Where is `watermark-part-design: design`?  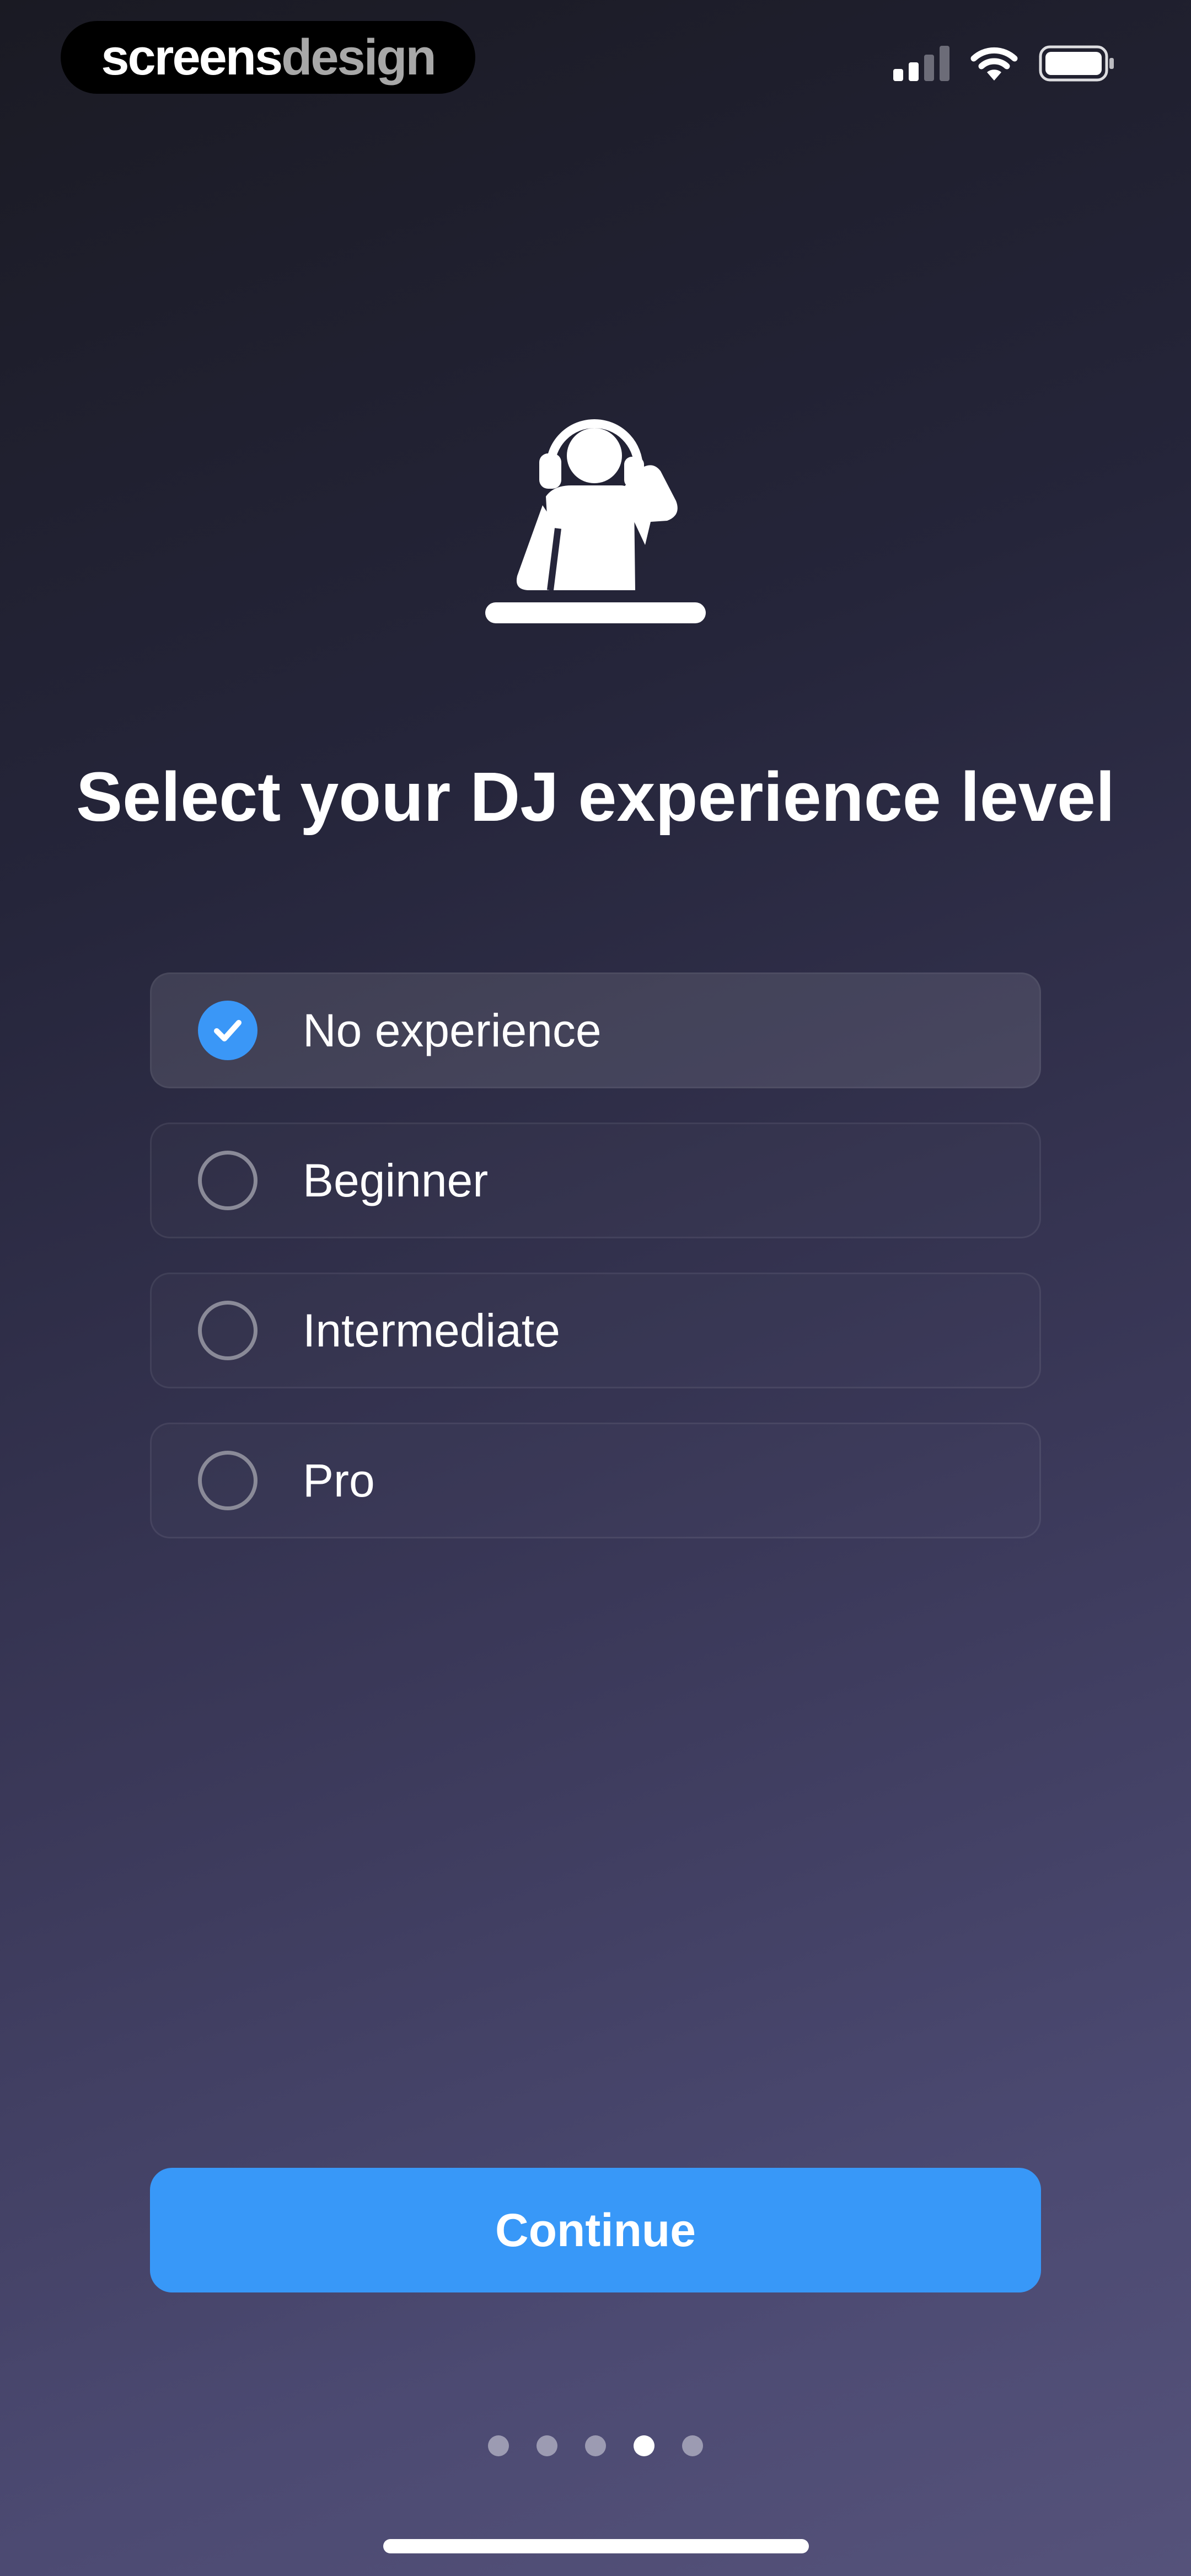
watermark-part-design: design is located at coordinates (358, 57).